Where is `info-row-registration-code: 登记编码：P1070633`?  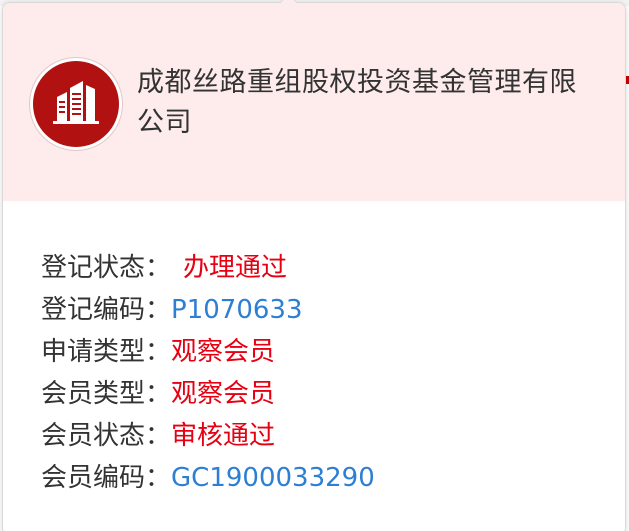 info-row-registration-code: 登记编码：P1070633 is located at coordinates (208, 310).